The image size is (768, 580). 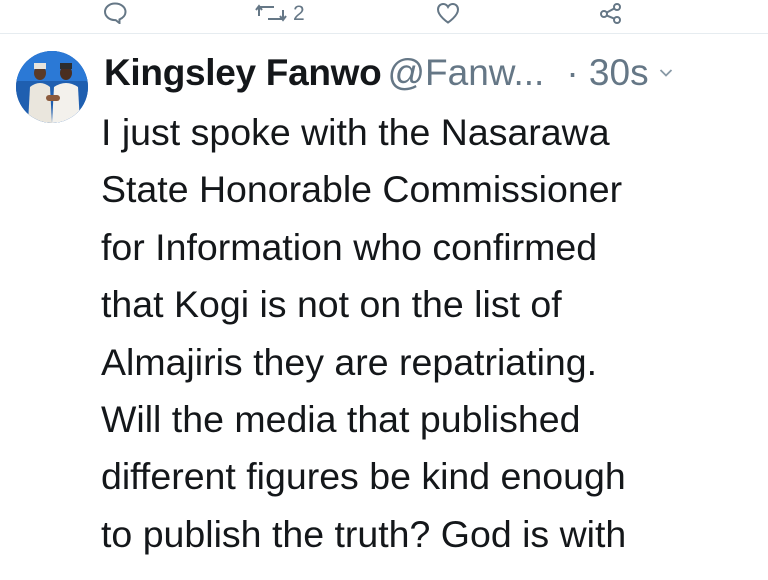 I want to click on tweet-text-line: different figures be kind enough, so click(x=363, y=476).